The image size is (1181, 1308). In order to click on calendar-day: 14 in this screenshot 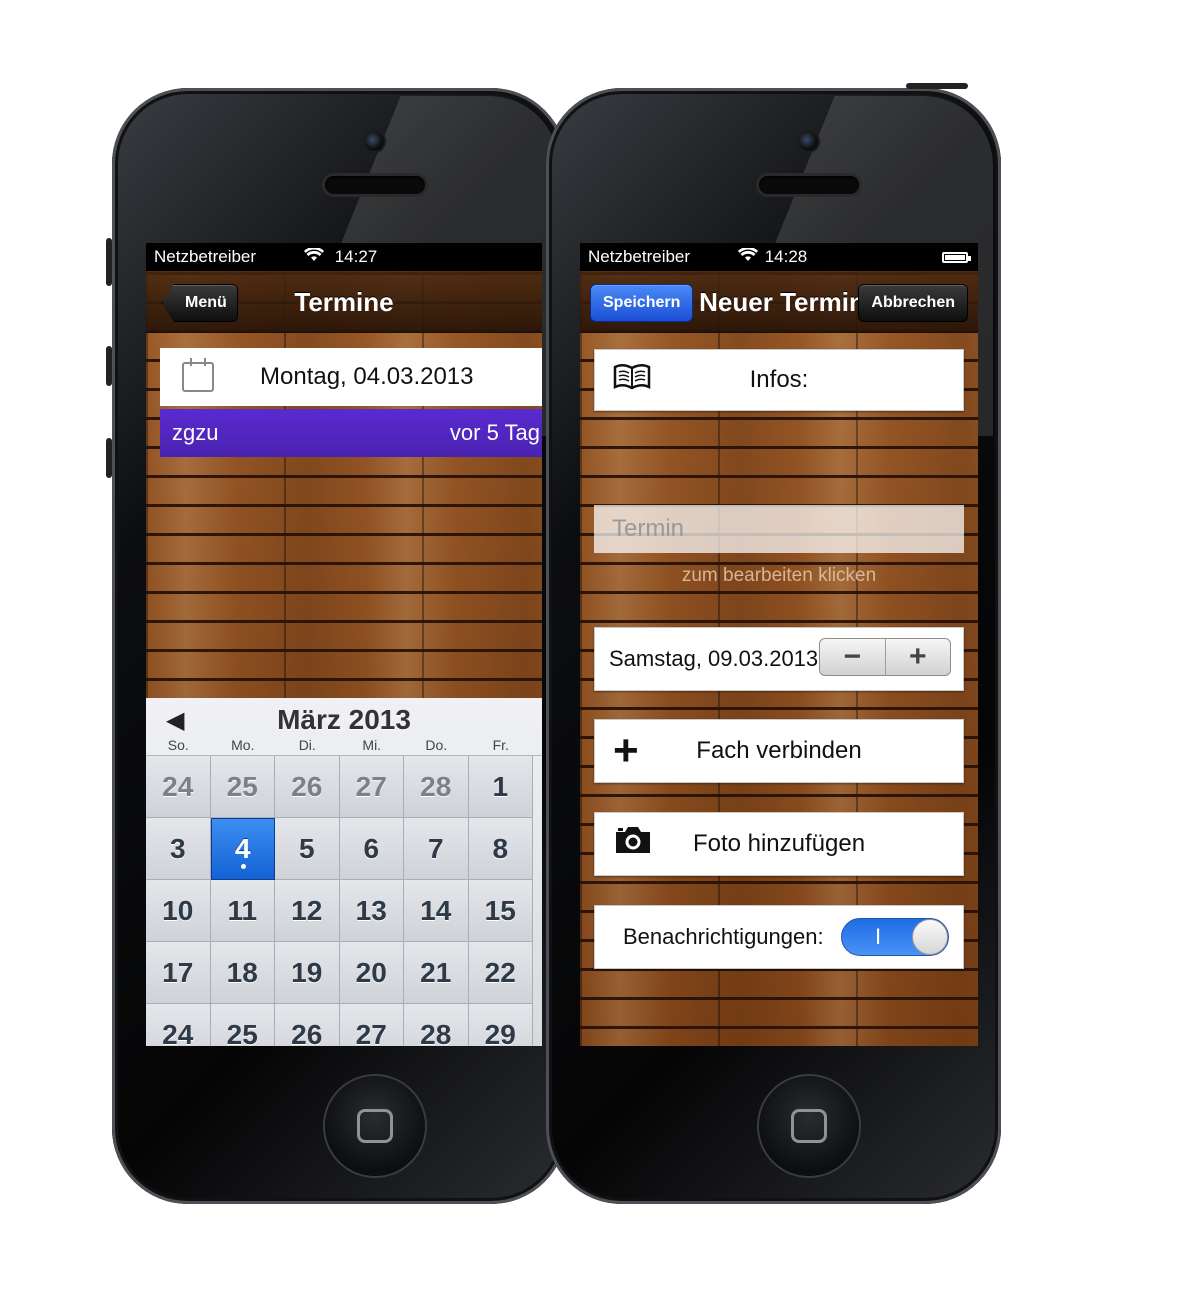, I will do `click(436, 911)`.